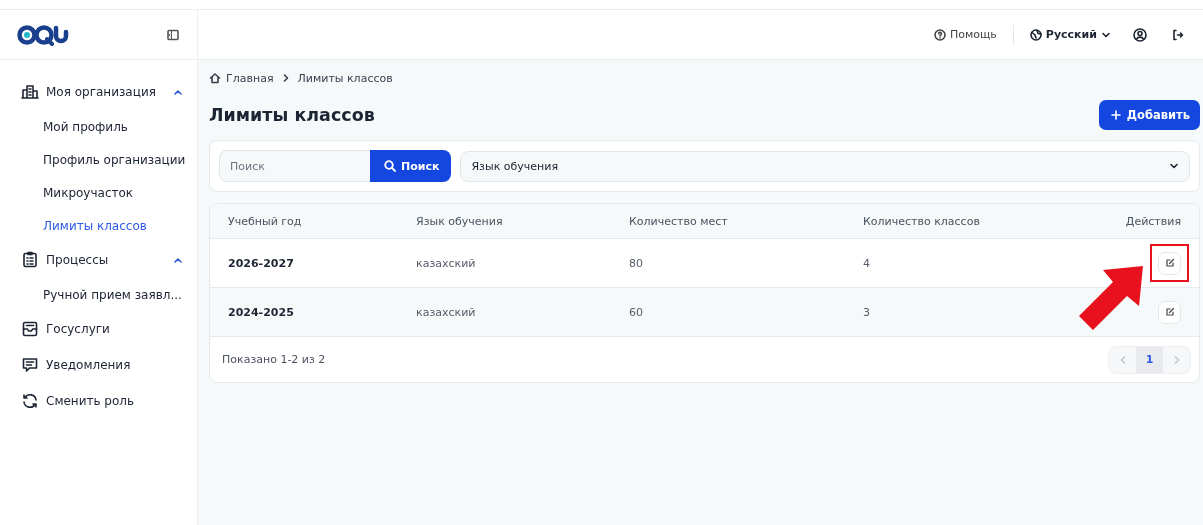 This screenshot has height=525, width=1203. Describe the element at coordinates (98, 260) in the screenshot. I see `nav-item: Процессы` at that location.